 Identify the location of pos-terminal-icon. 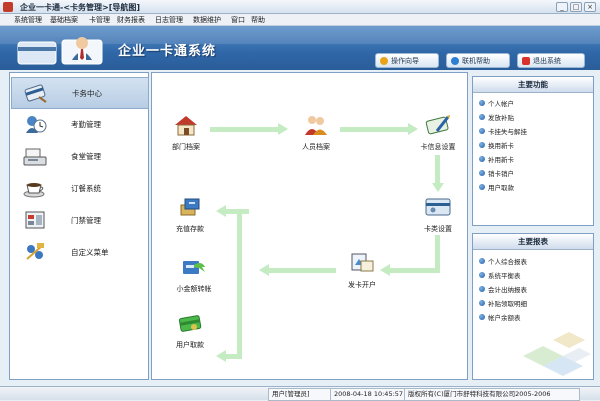
(35, 157).